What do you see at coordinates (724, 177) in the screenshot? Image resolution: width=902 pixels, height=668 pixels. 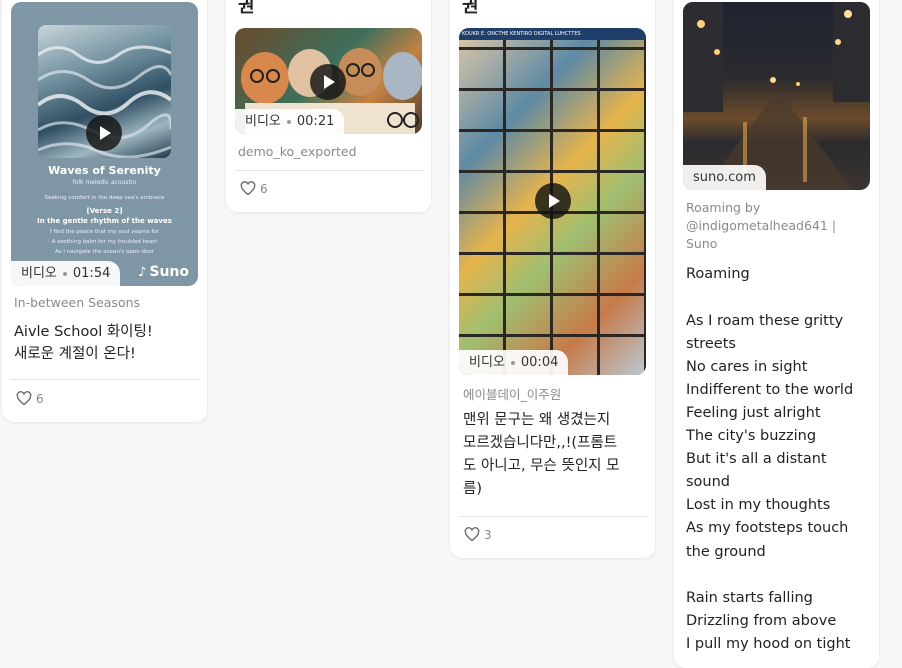 I see `source-badge: suno.com` at bounding box center [724, 177].